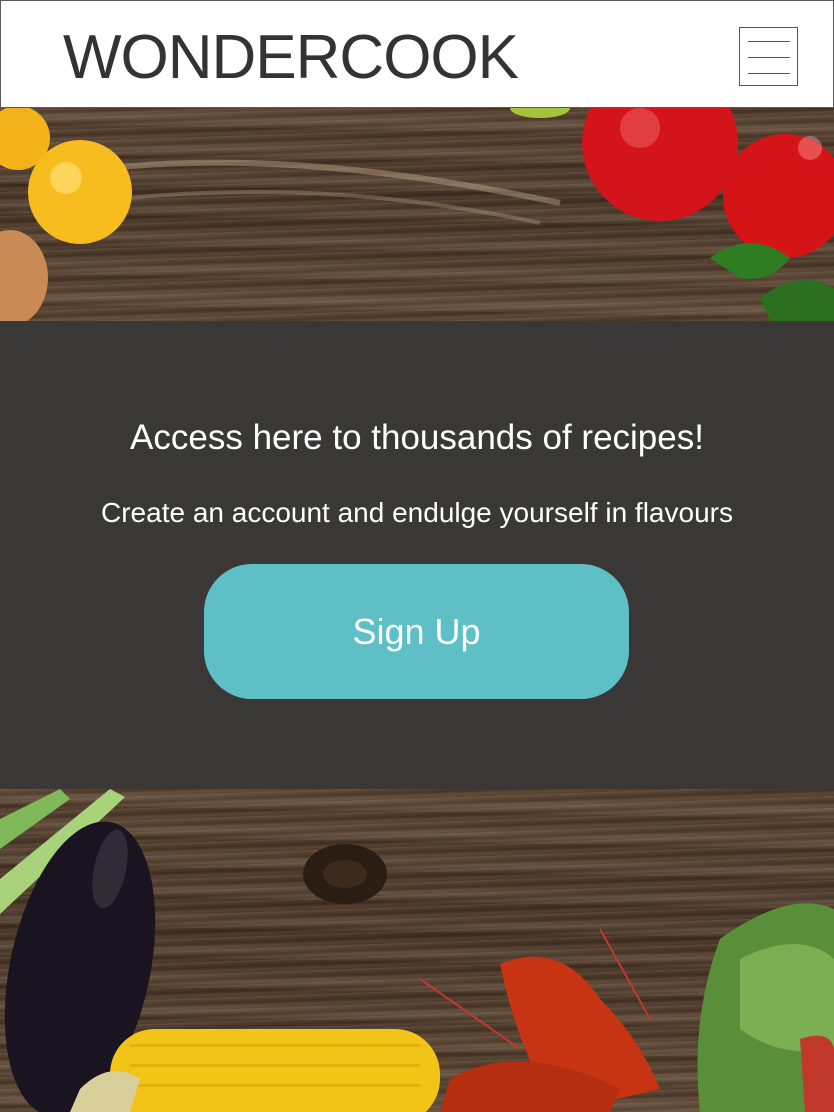 Image resolution: width=834 pixels, height=1112 pixels. Describe the element at coordinates (417, 437) in the screenshot. I see `signup-headline: Access here to thousands of recipes!` at that location.